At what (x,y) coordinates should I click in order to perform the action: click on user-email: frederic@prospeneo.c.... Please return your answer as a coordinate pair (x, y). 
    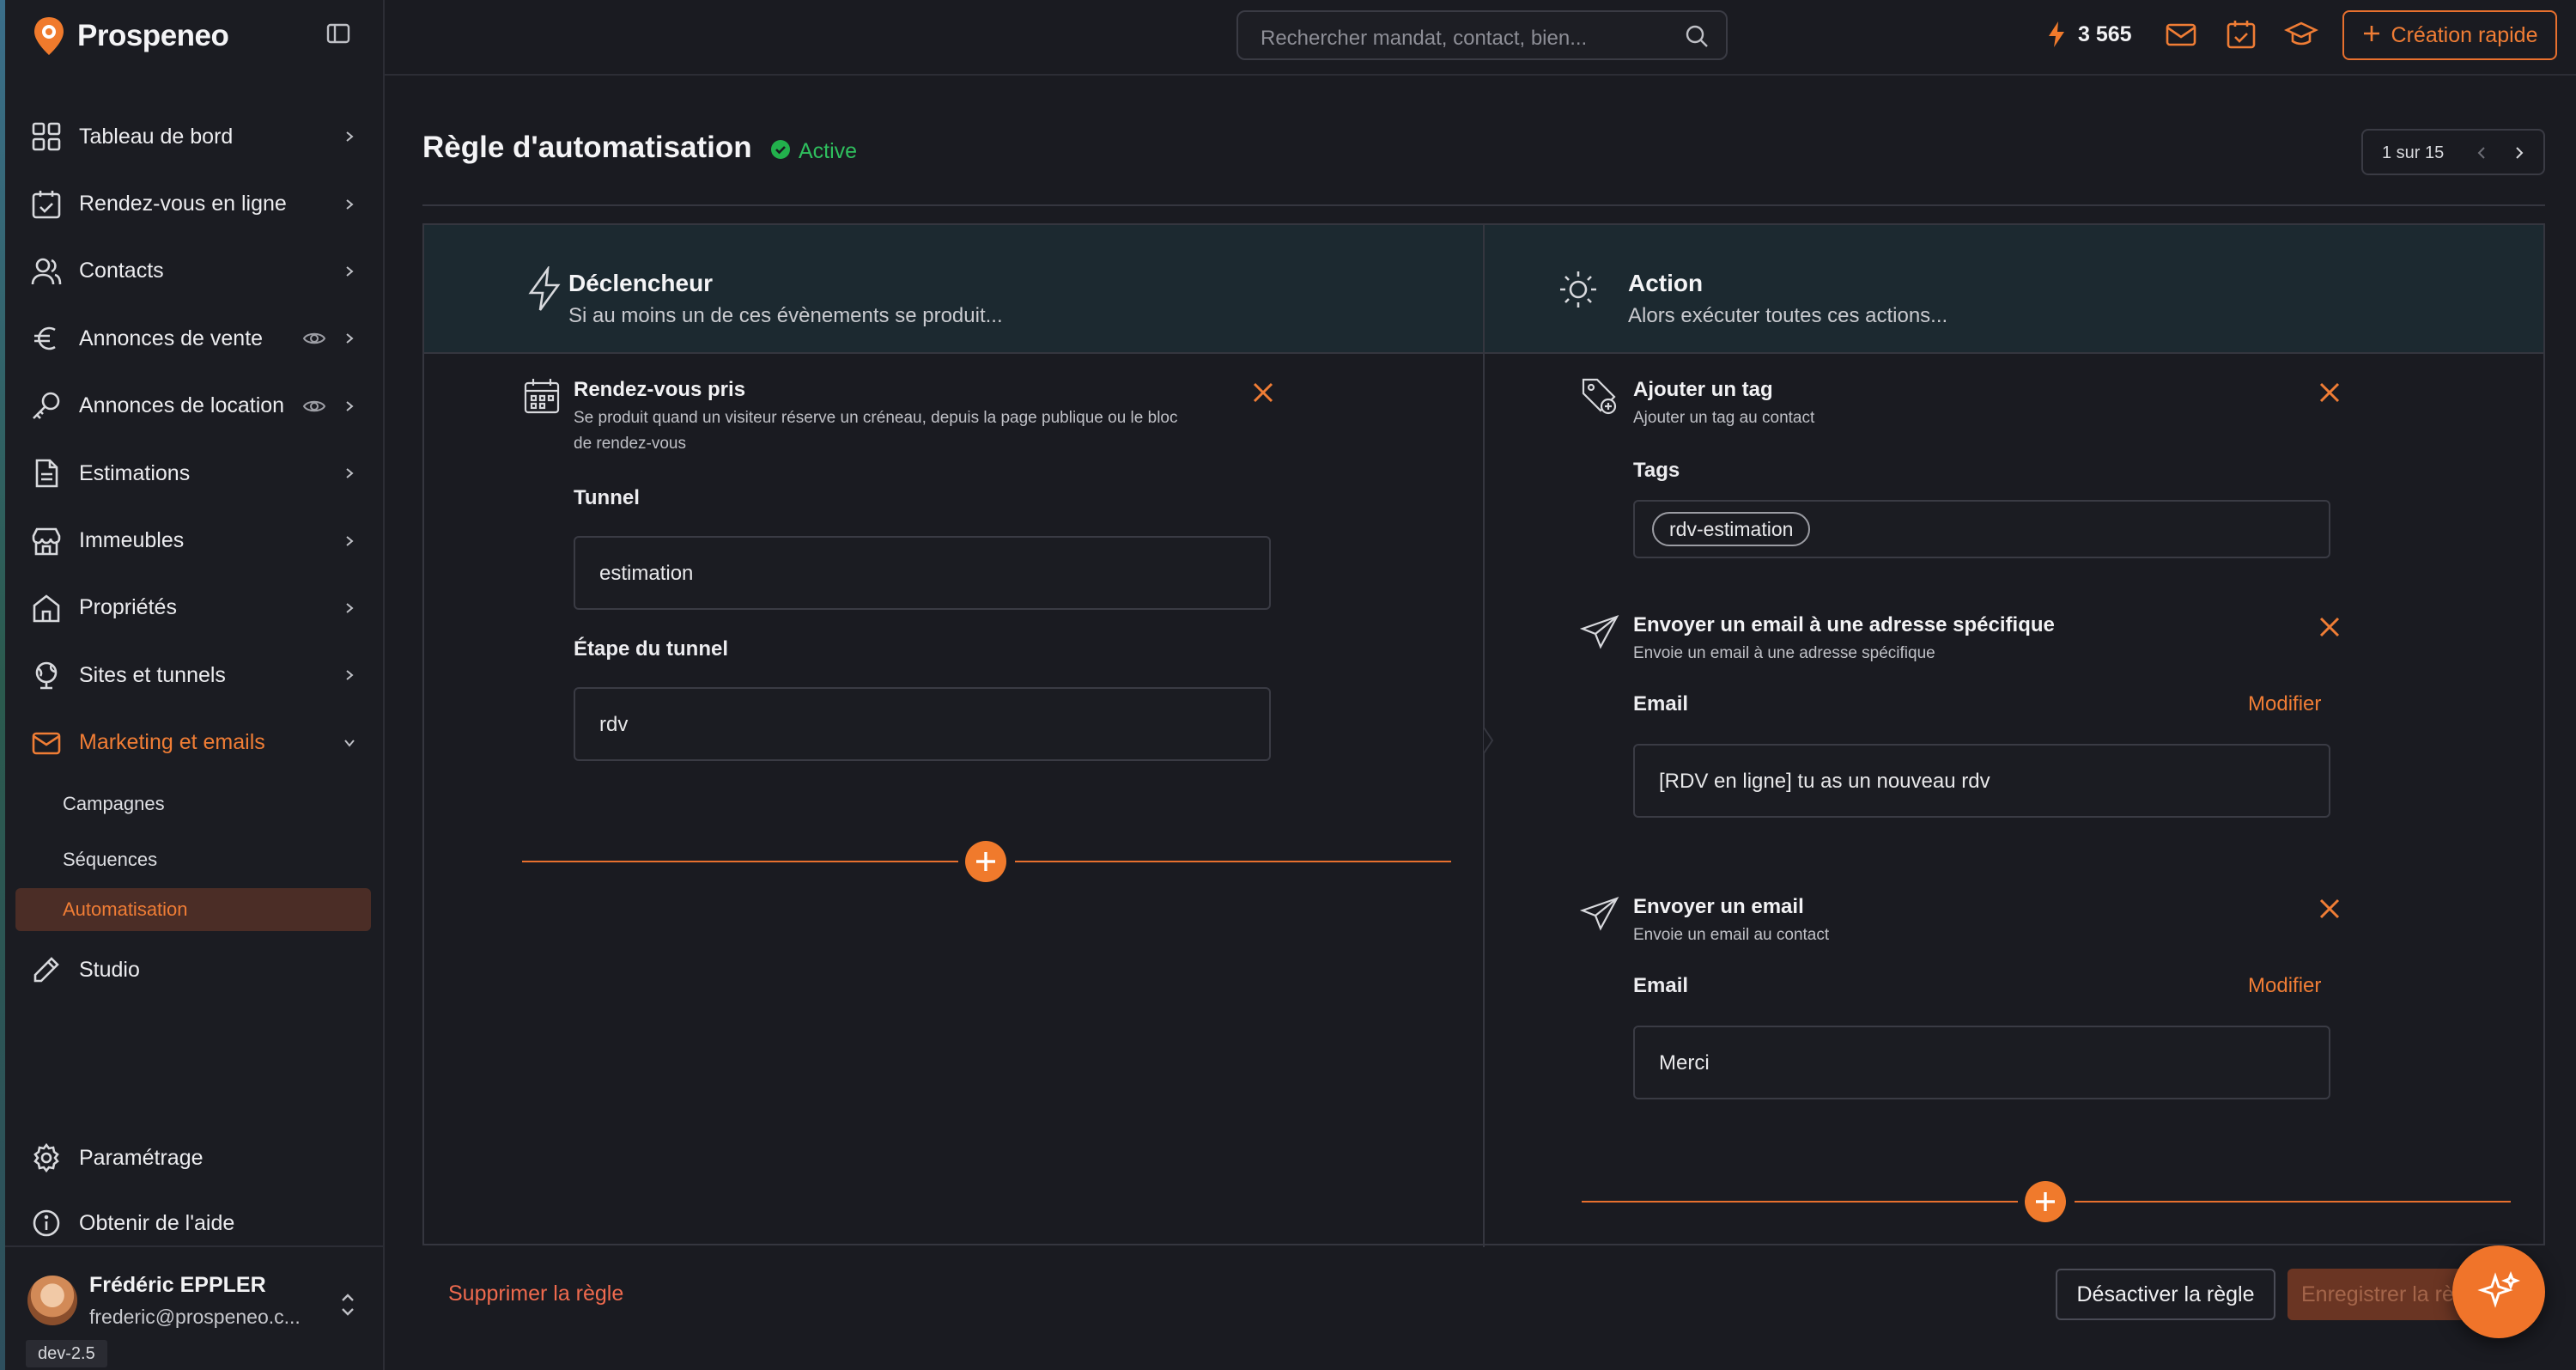
    Looking at the image, I should click on (195, 1317).